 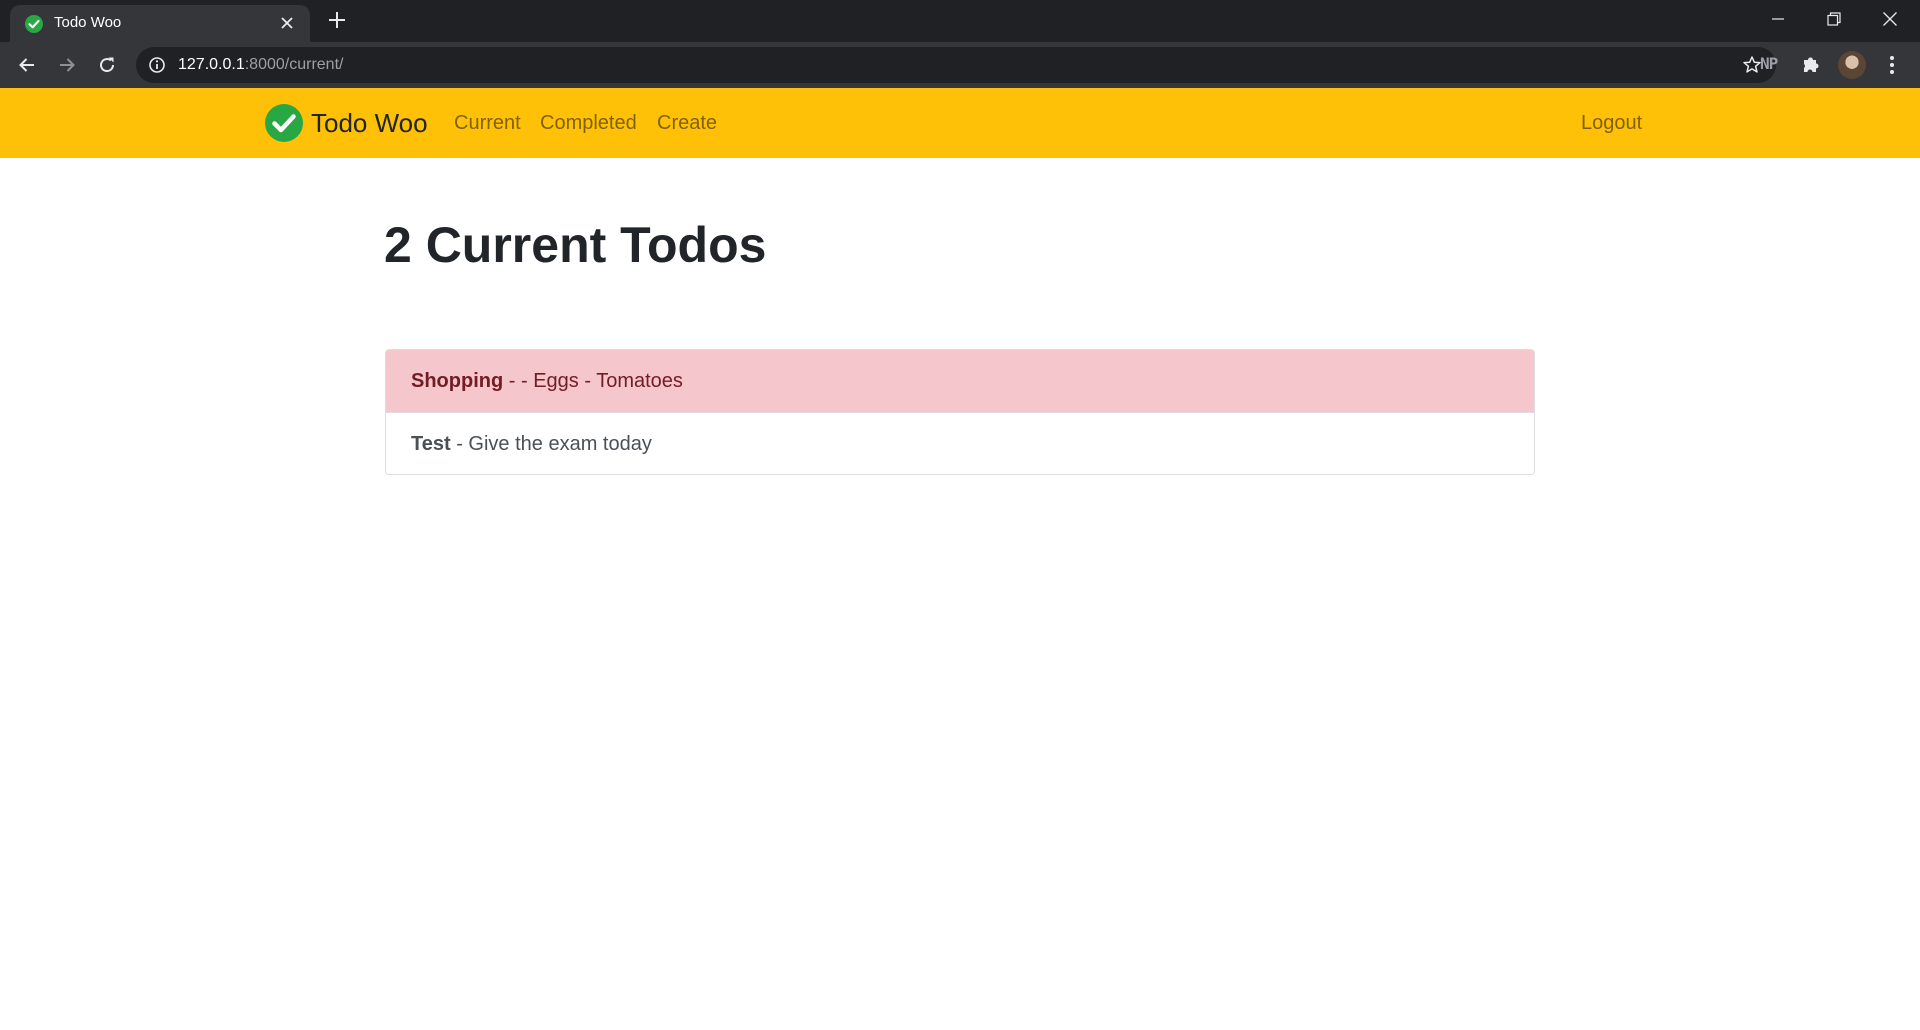 I want to click on bookmark-star-icon, so click(x=1752, y=65).